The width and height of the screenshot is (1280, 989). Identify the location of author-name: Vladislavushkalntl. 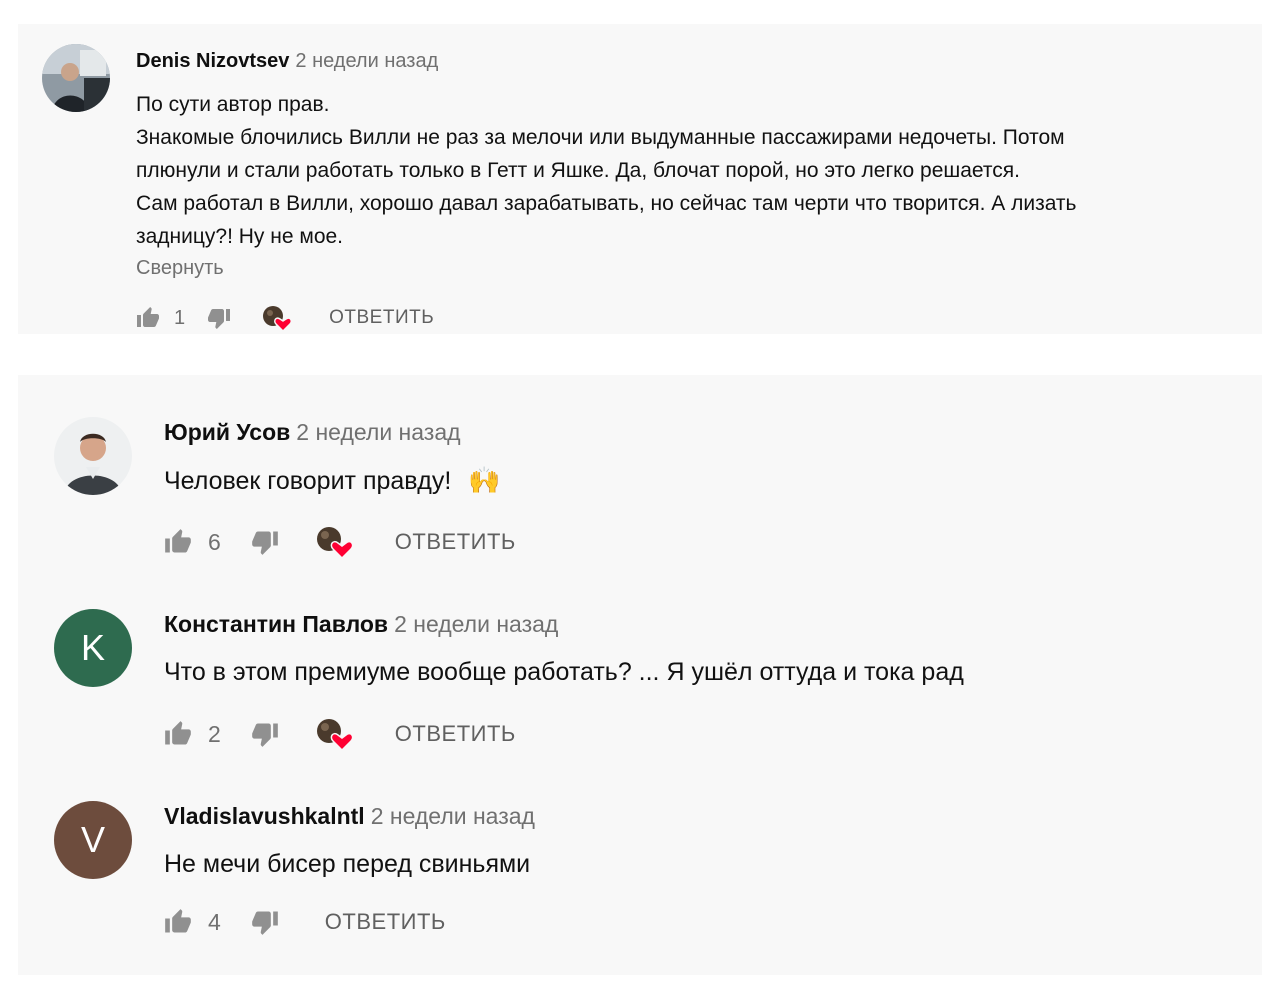
(264, 816).